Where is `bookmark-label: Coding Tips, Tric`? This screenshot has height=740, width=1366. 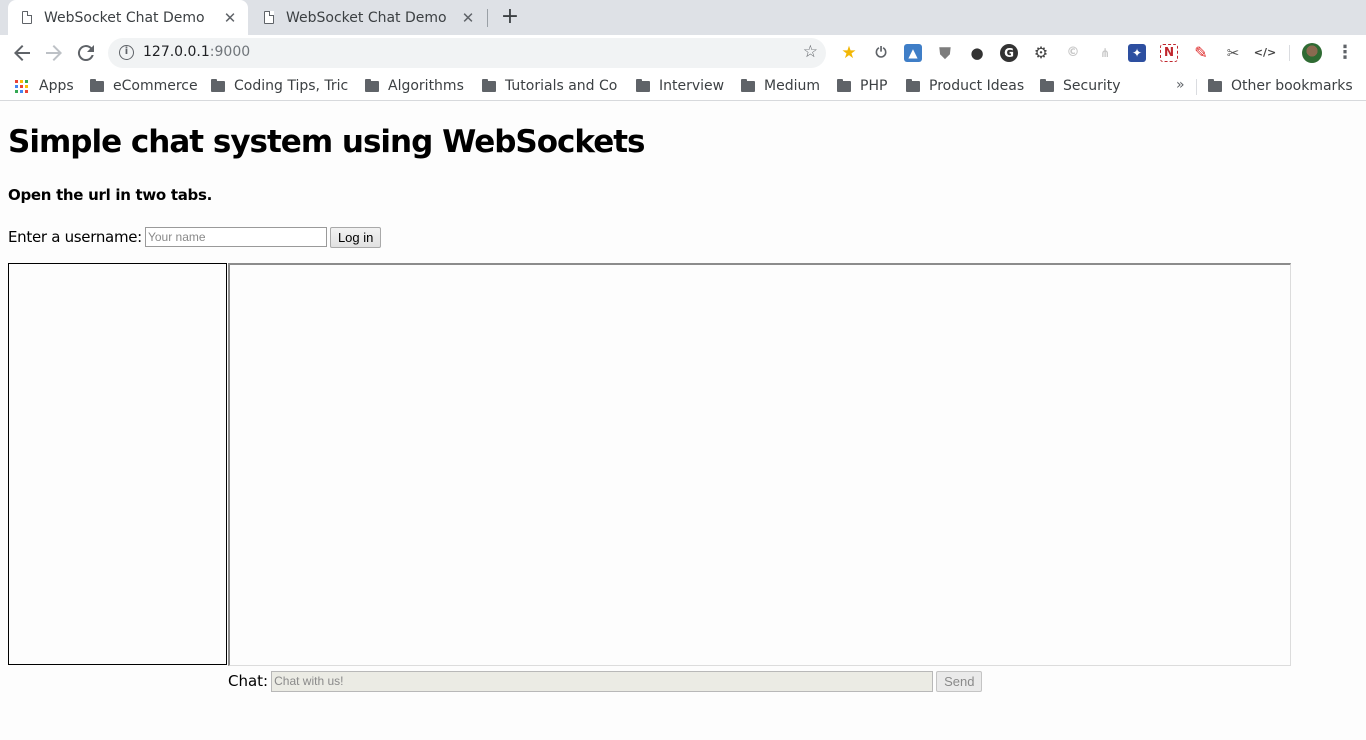 bookmark-label: Coding Tips, Tric is located at coordinates (291, 86).